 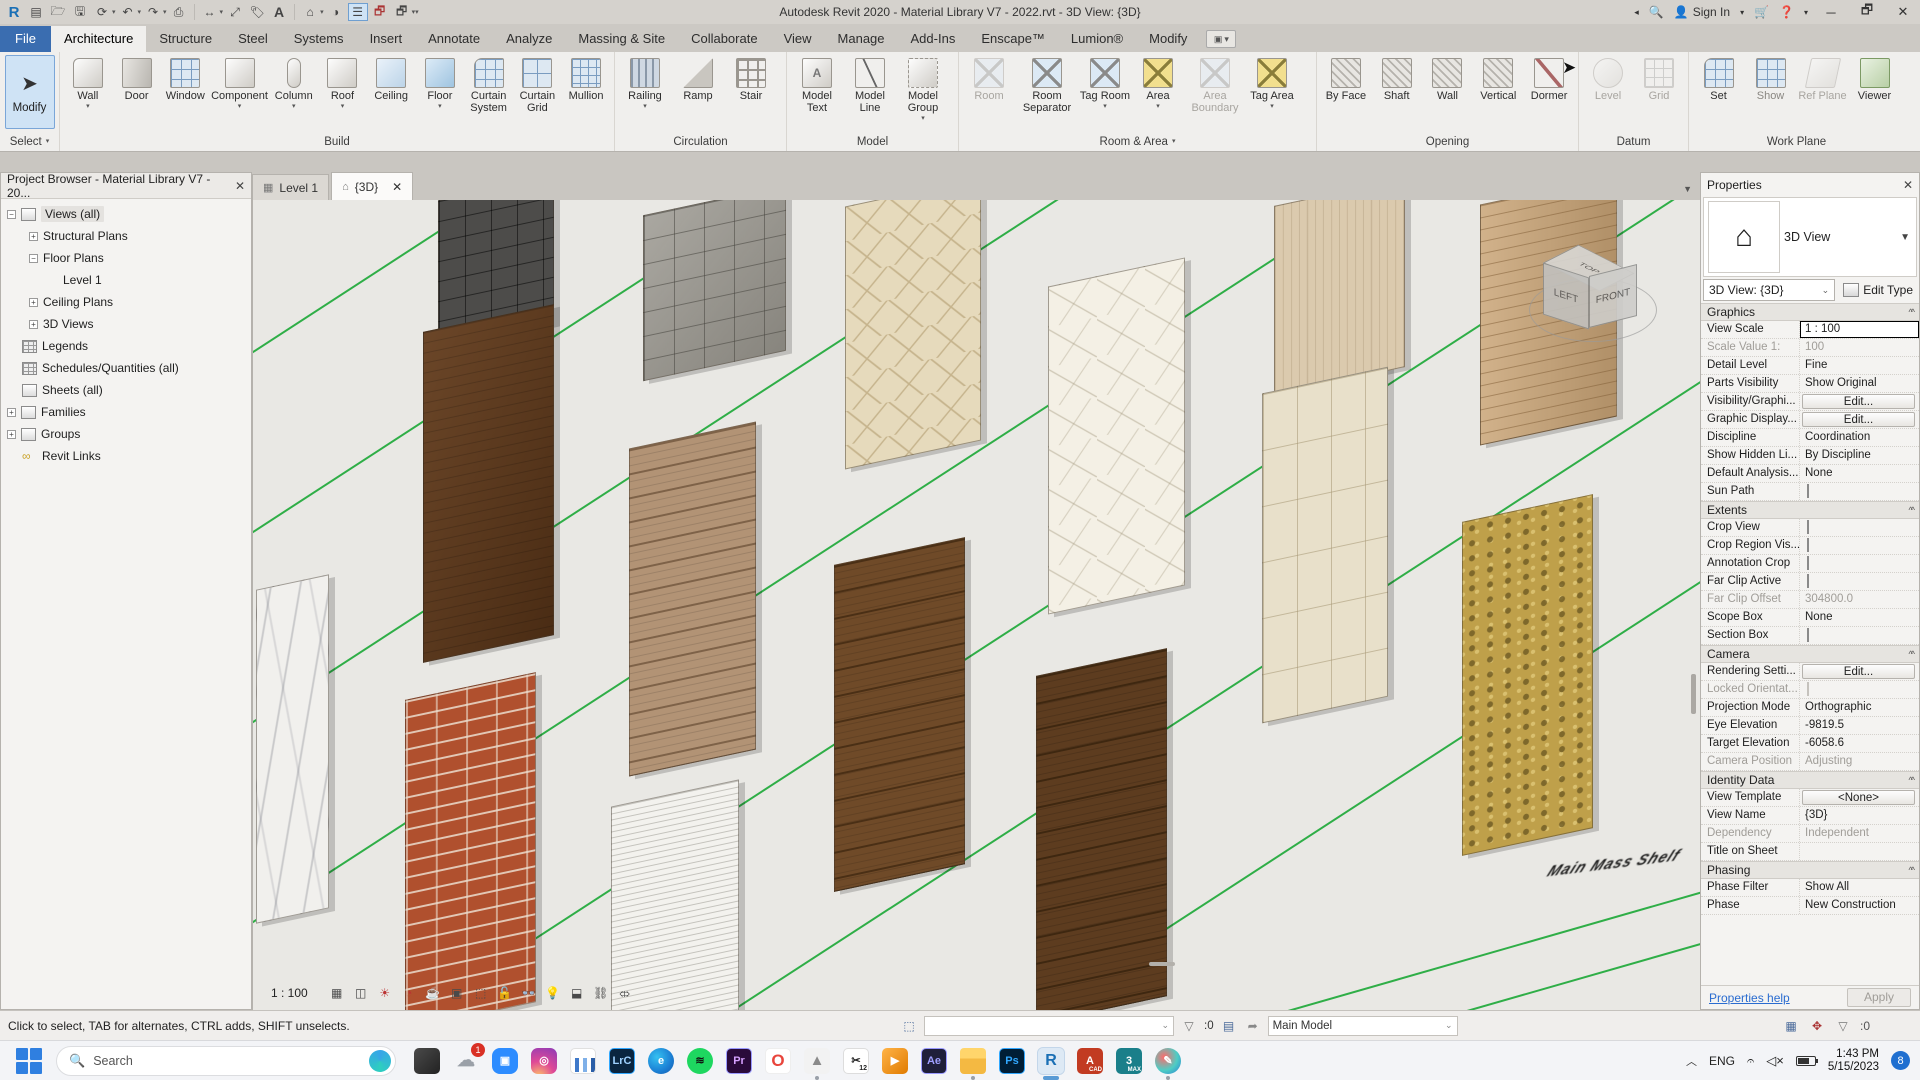 I want to click on start-button, so click(x=29, y=1061).